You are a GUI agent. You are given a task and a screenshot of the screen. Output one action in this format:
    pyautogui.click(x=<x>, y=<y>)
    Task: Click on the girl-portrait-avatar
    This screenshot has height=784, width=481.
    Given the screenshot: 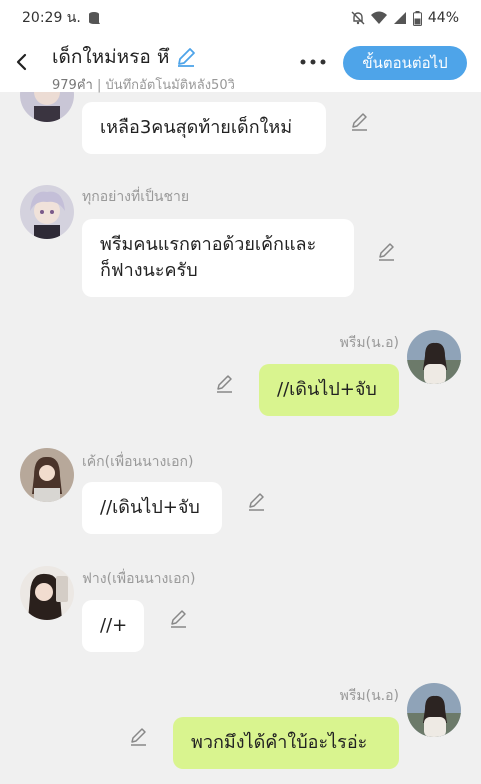 What is the action you would take?
    pyautogui.click(x=47, y=475)
    